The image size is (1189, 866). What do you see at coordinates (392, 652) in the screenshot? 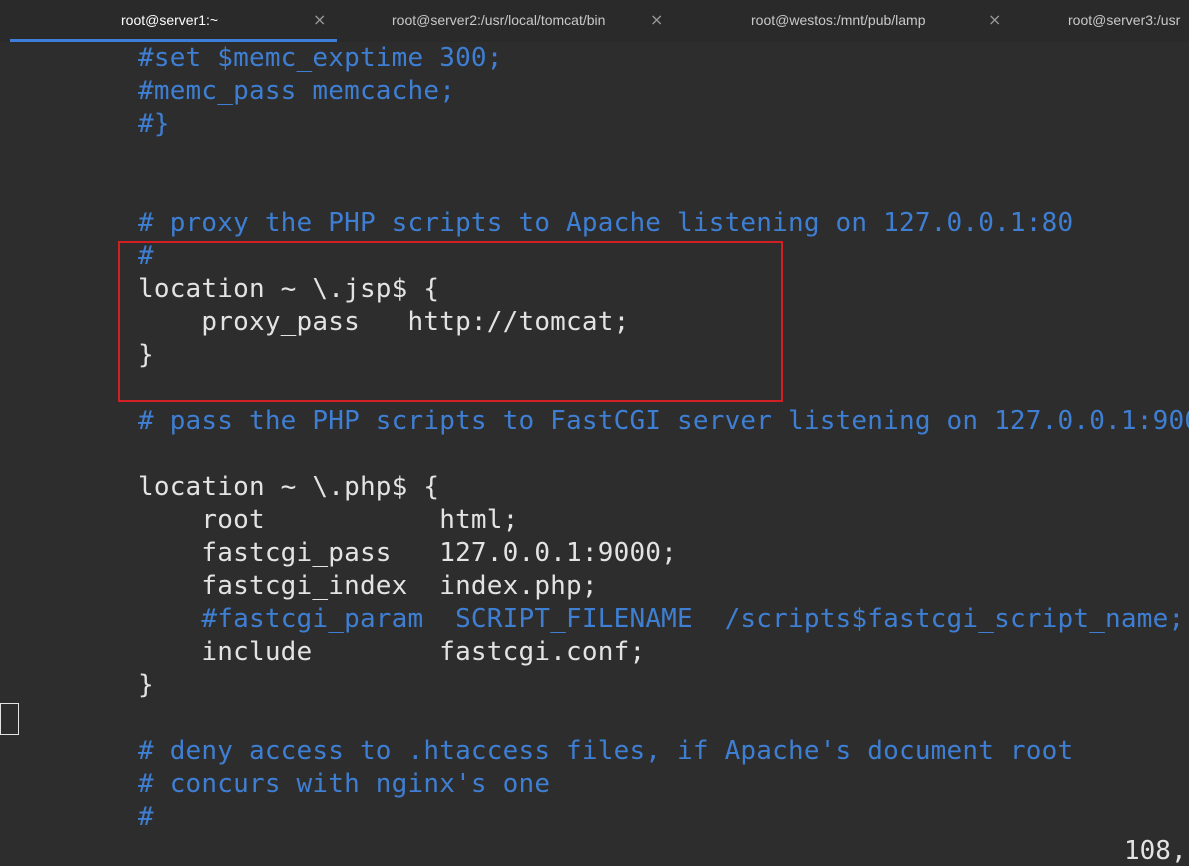
I see `code-line: include fastcgi.conf;` at bounding box center [392, 652].